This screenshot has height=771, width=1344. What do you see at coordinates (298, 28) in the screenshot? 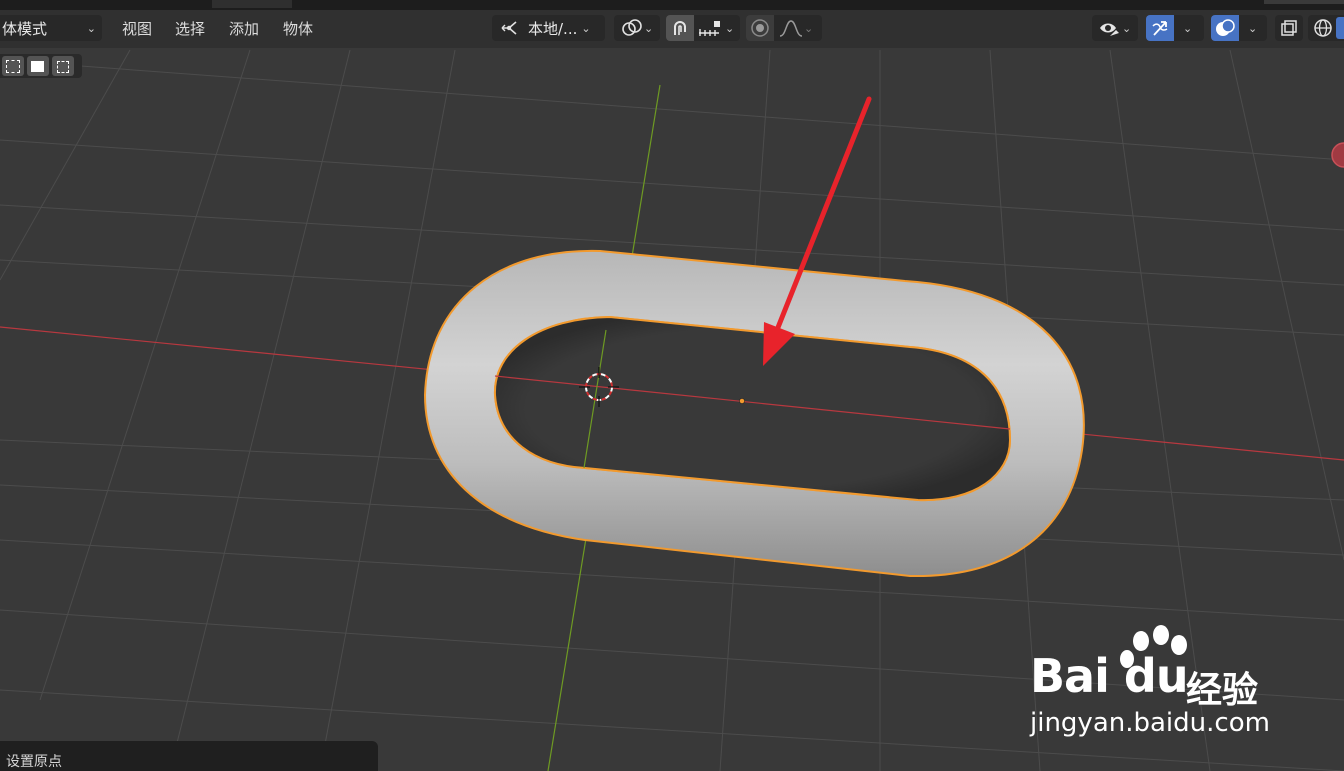
I see `menu-object: 物体` at bounding box center [298, 28].